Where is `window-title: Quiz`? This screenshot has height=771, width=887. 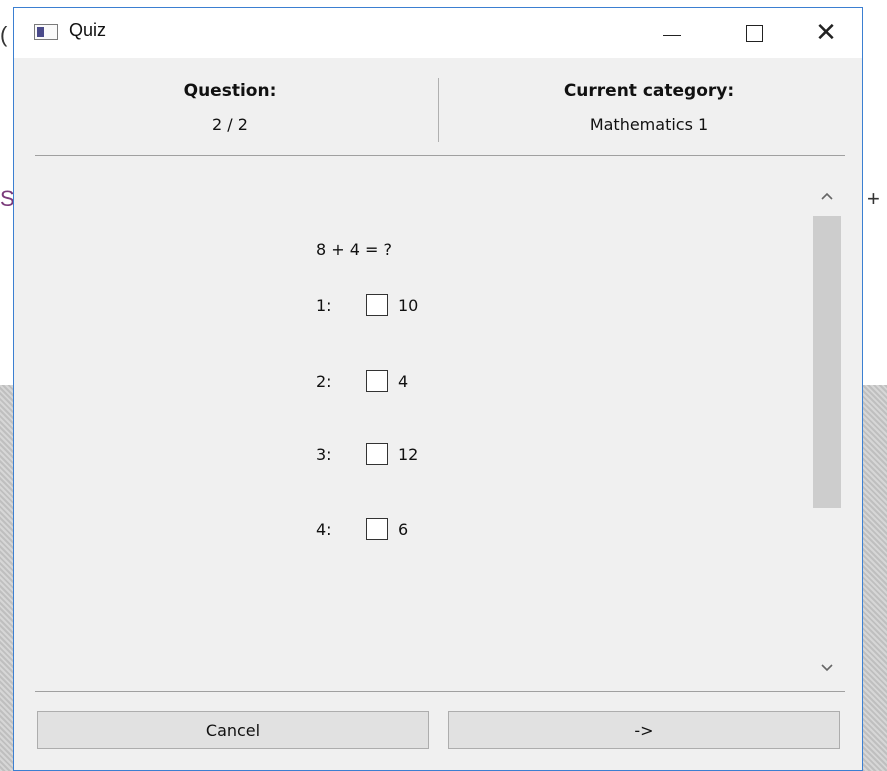 window-title: Quiz is located at coordinates (88, 30).